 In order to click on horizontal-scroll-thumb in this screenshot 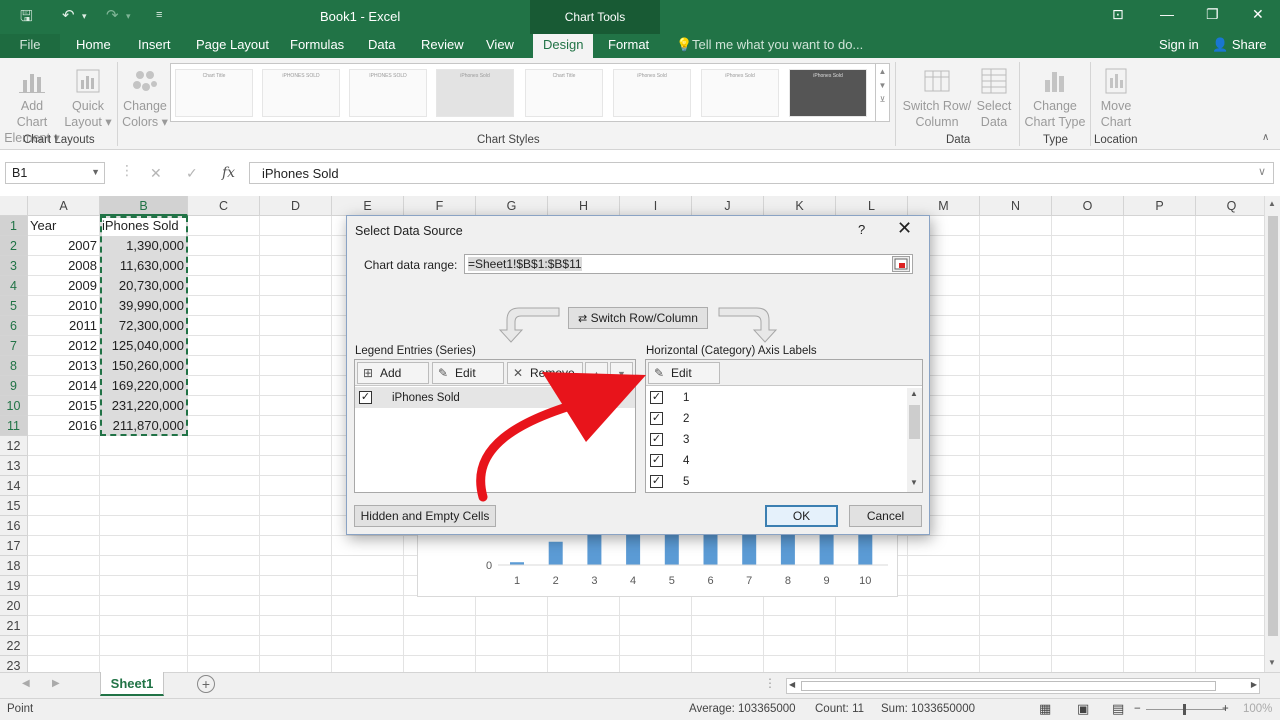, I will do `click(1008, 686)`.